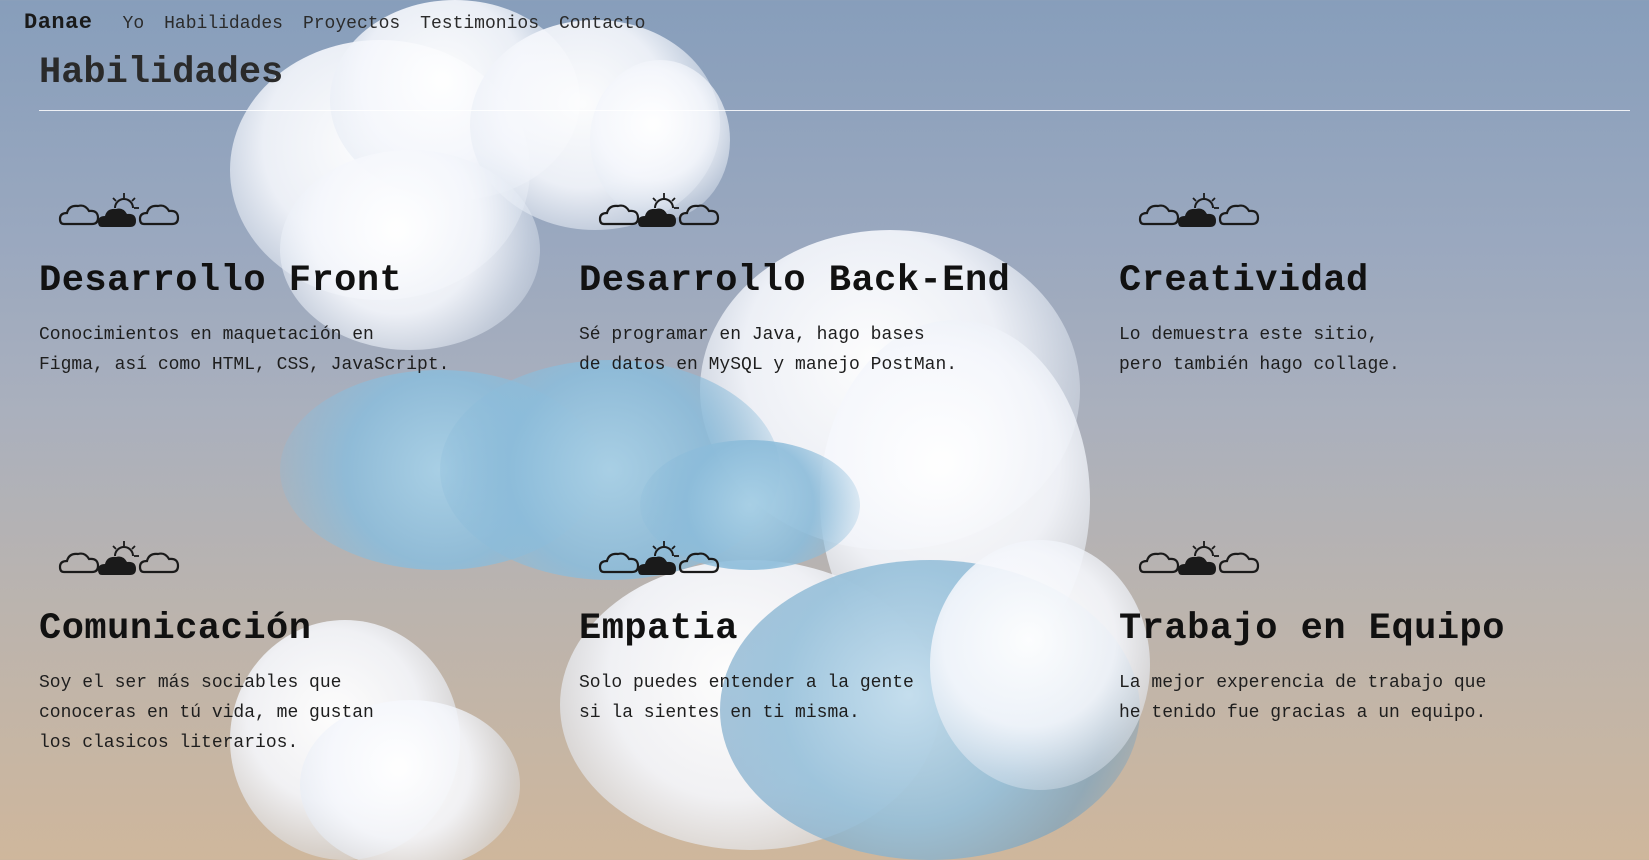  I want to click on nav-link-habilidades: Habilidades, so click(223, 24).